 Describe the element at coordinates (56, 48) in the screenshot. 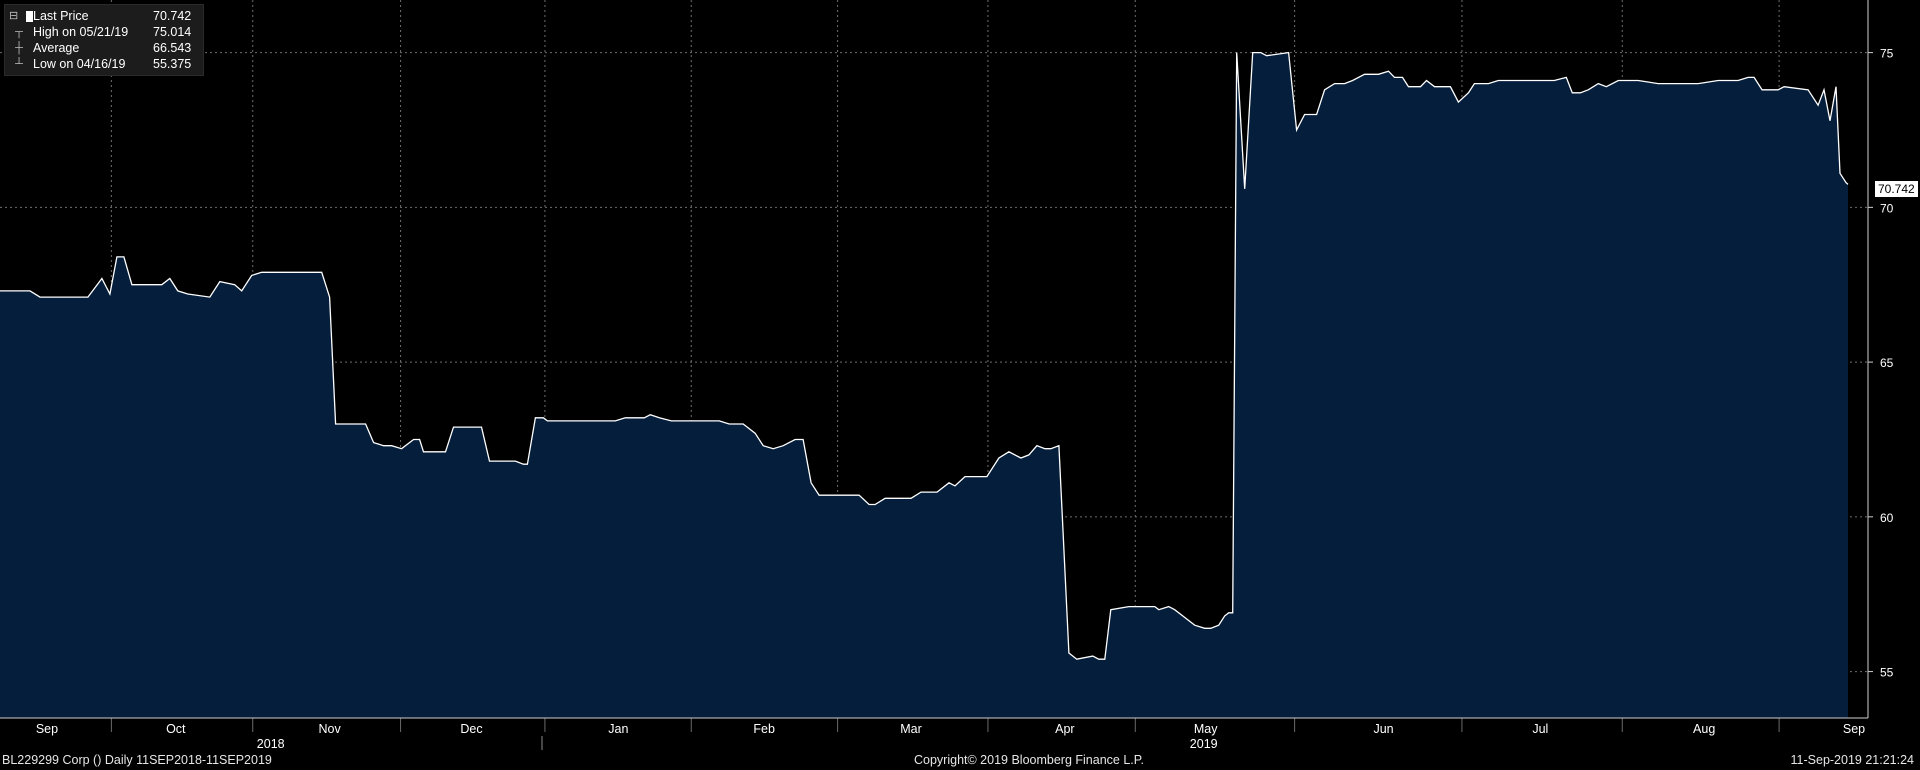

I see `legend-label: Average` at that location.